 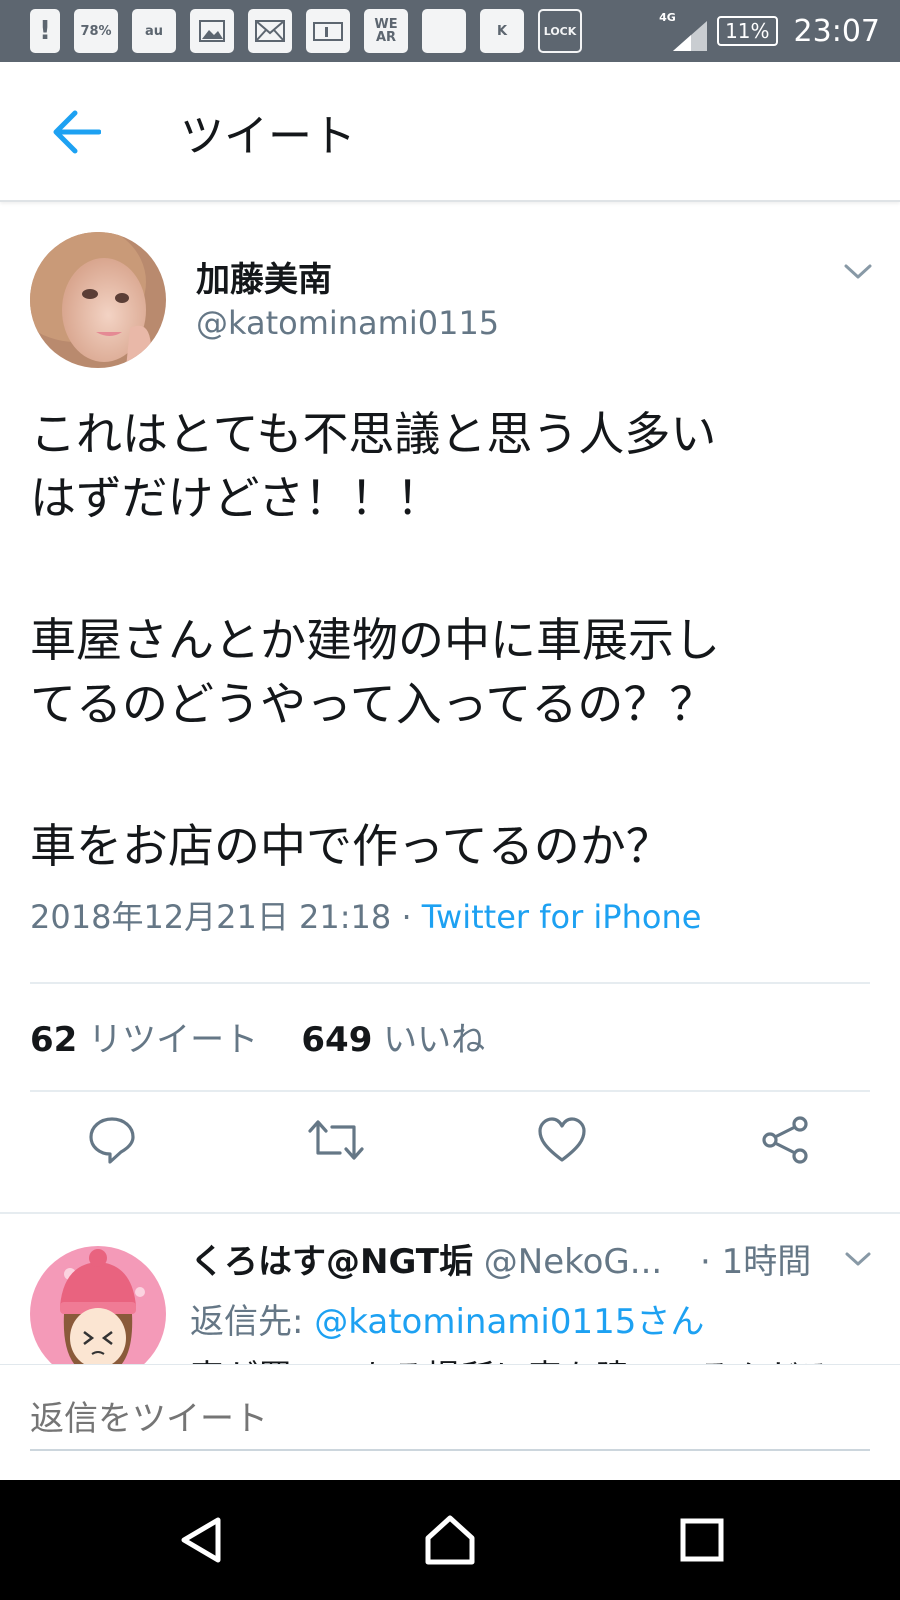 What do you see at coordinates (45, 31) in the screenshot?
I see `alert-icon: !` at bounding box center [45, 31].